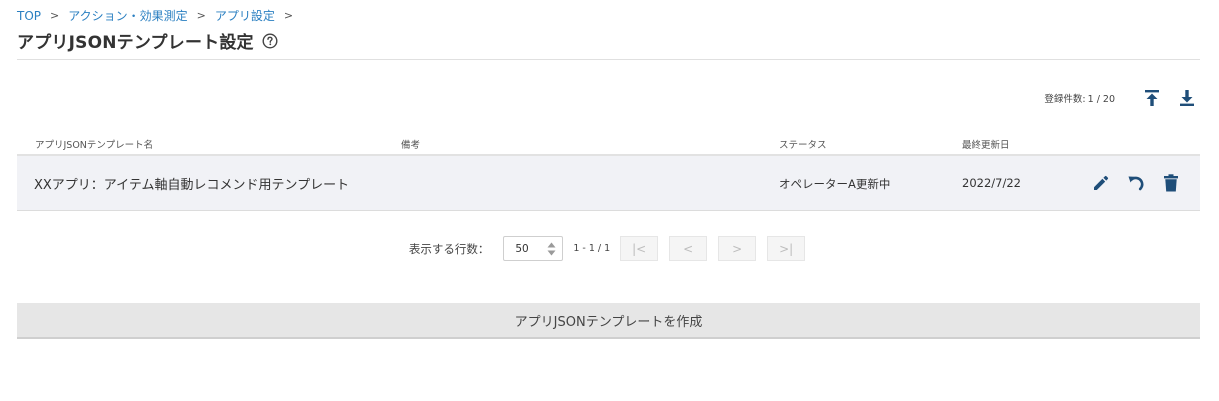  What do you see at coordinates (608, 321) in the screenshot?
I see `create-template-button: アプリJSONテンプレートを作成` at bounding box center [608, 321].